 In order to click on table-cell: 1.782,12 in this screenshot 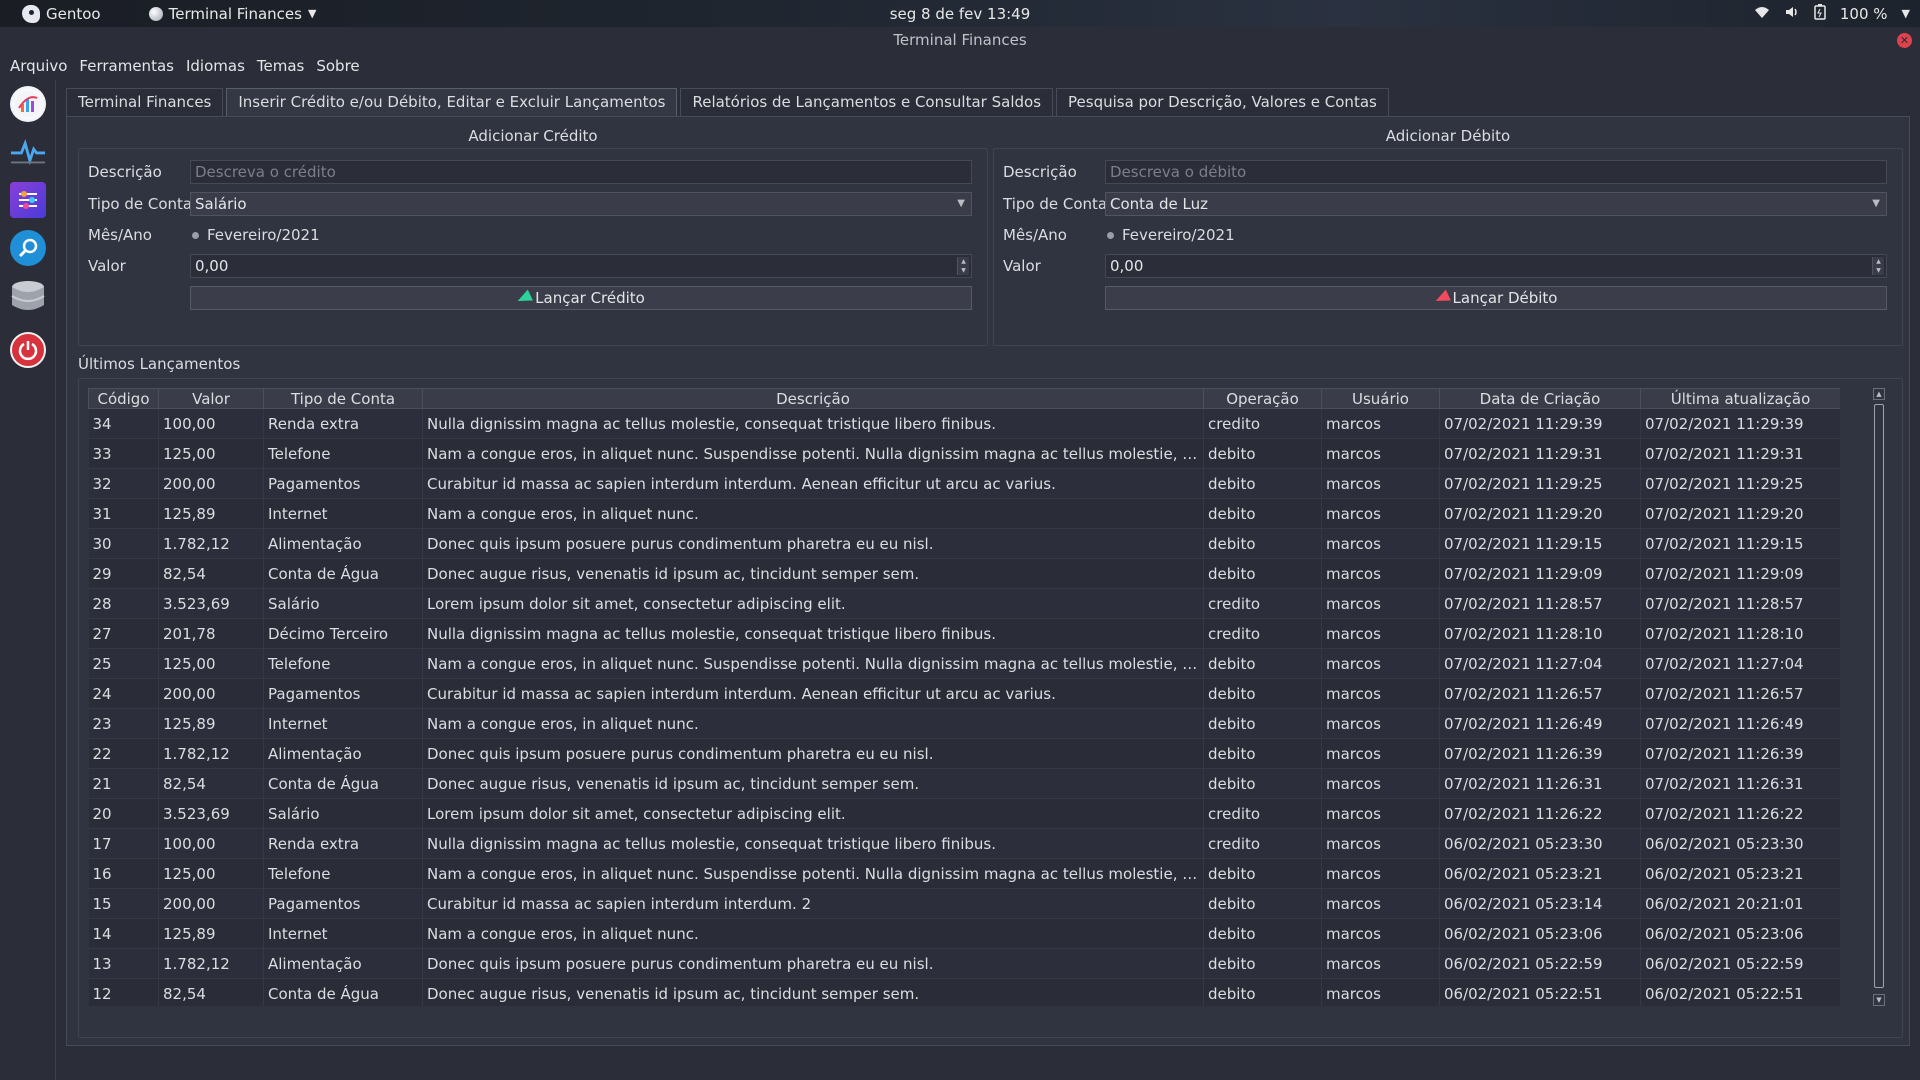, I will do `click(211, 963)`.